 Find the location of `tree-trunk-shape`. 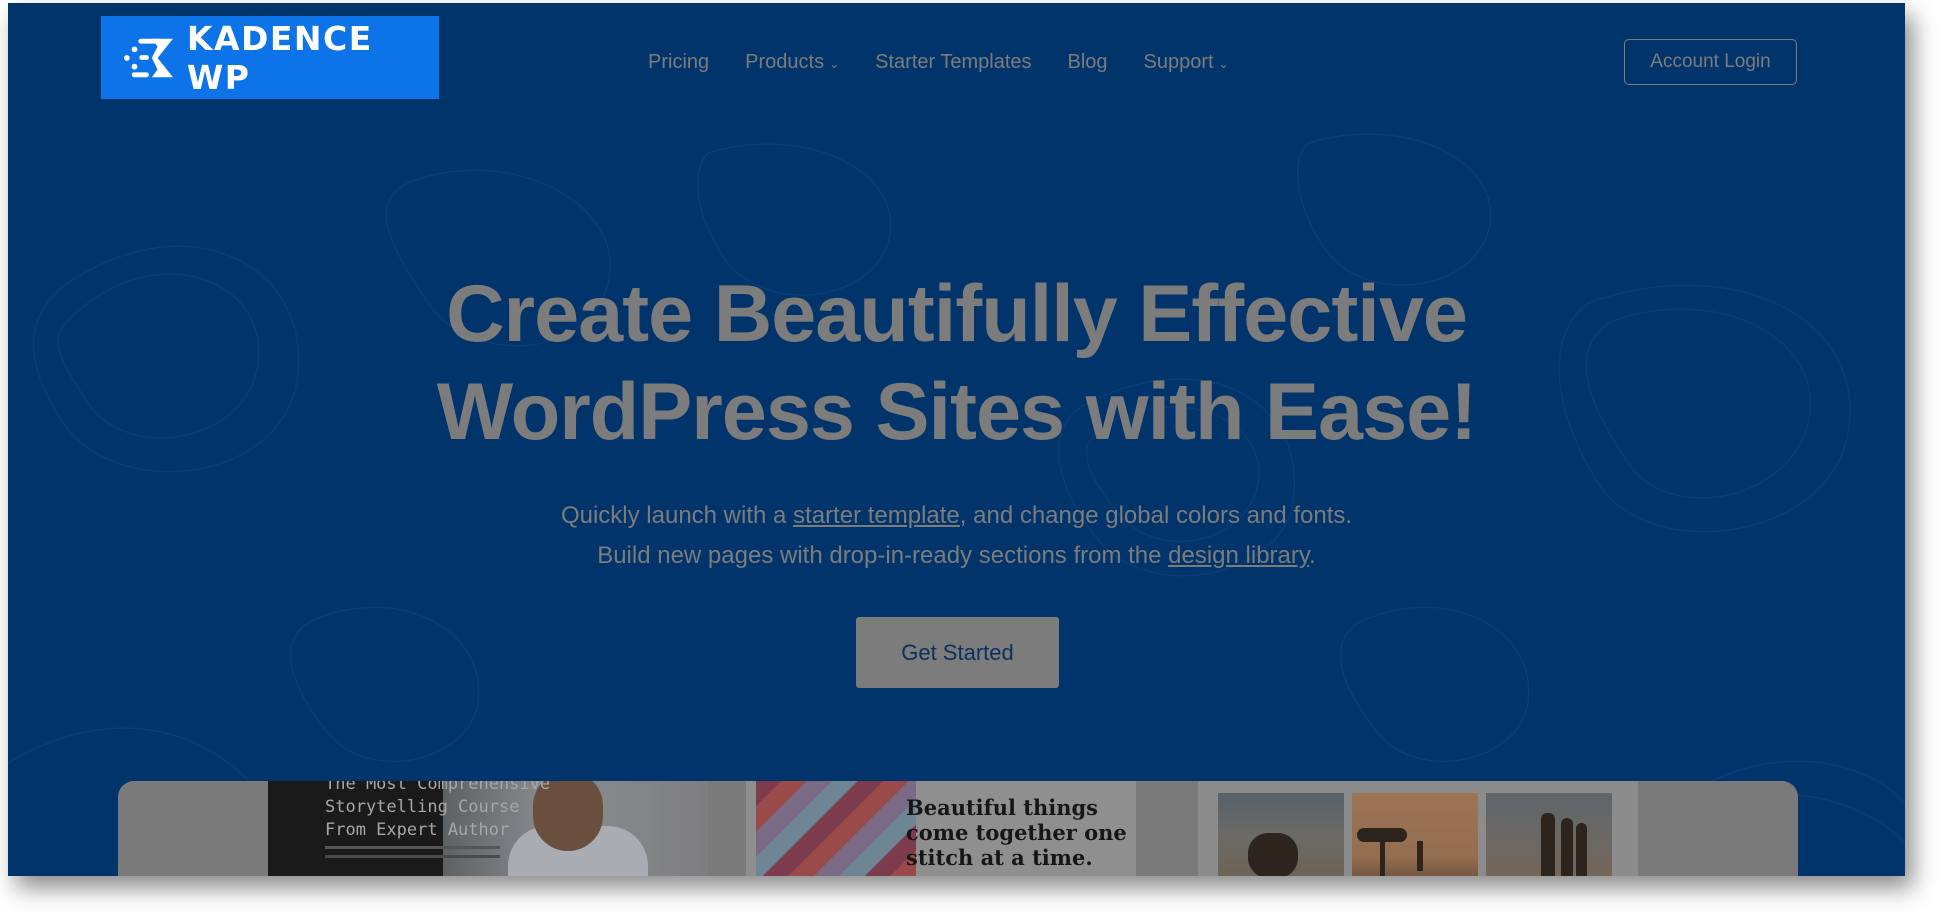

tree-trunk-shape is located at coordinates (1382, 857).